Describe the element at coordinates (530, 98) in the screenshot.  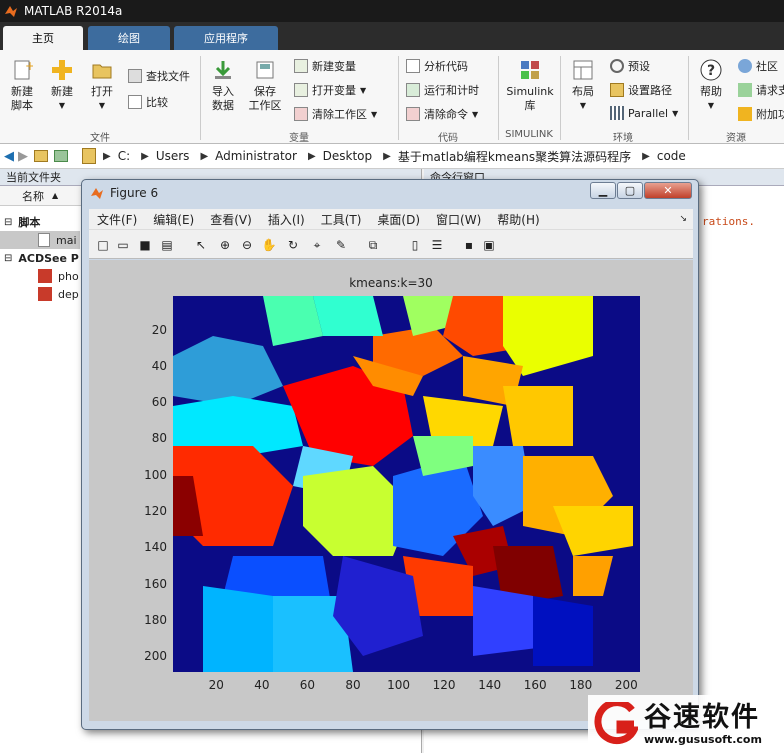
I see `simulink-library-label: Simulink 库` at that location.